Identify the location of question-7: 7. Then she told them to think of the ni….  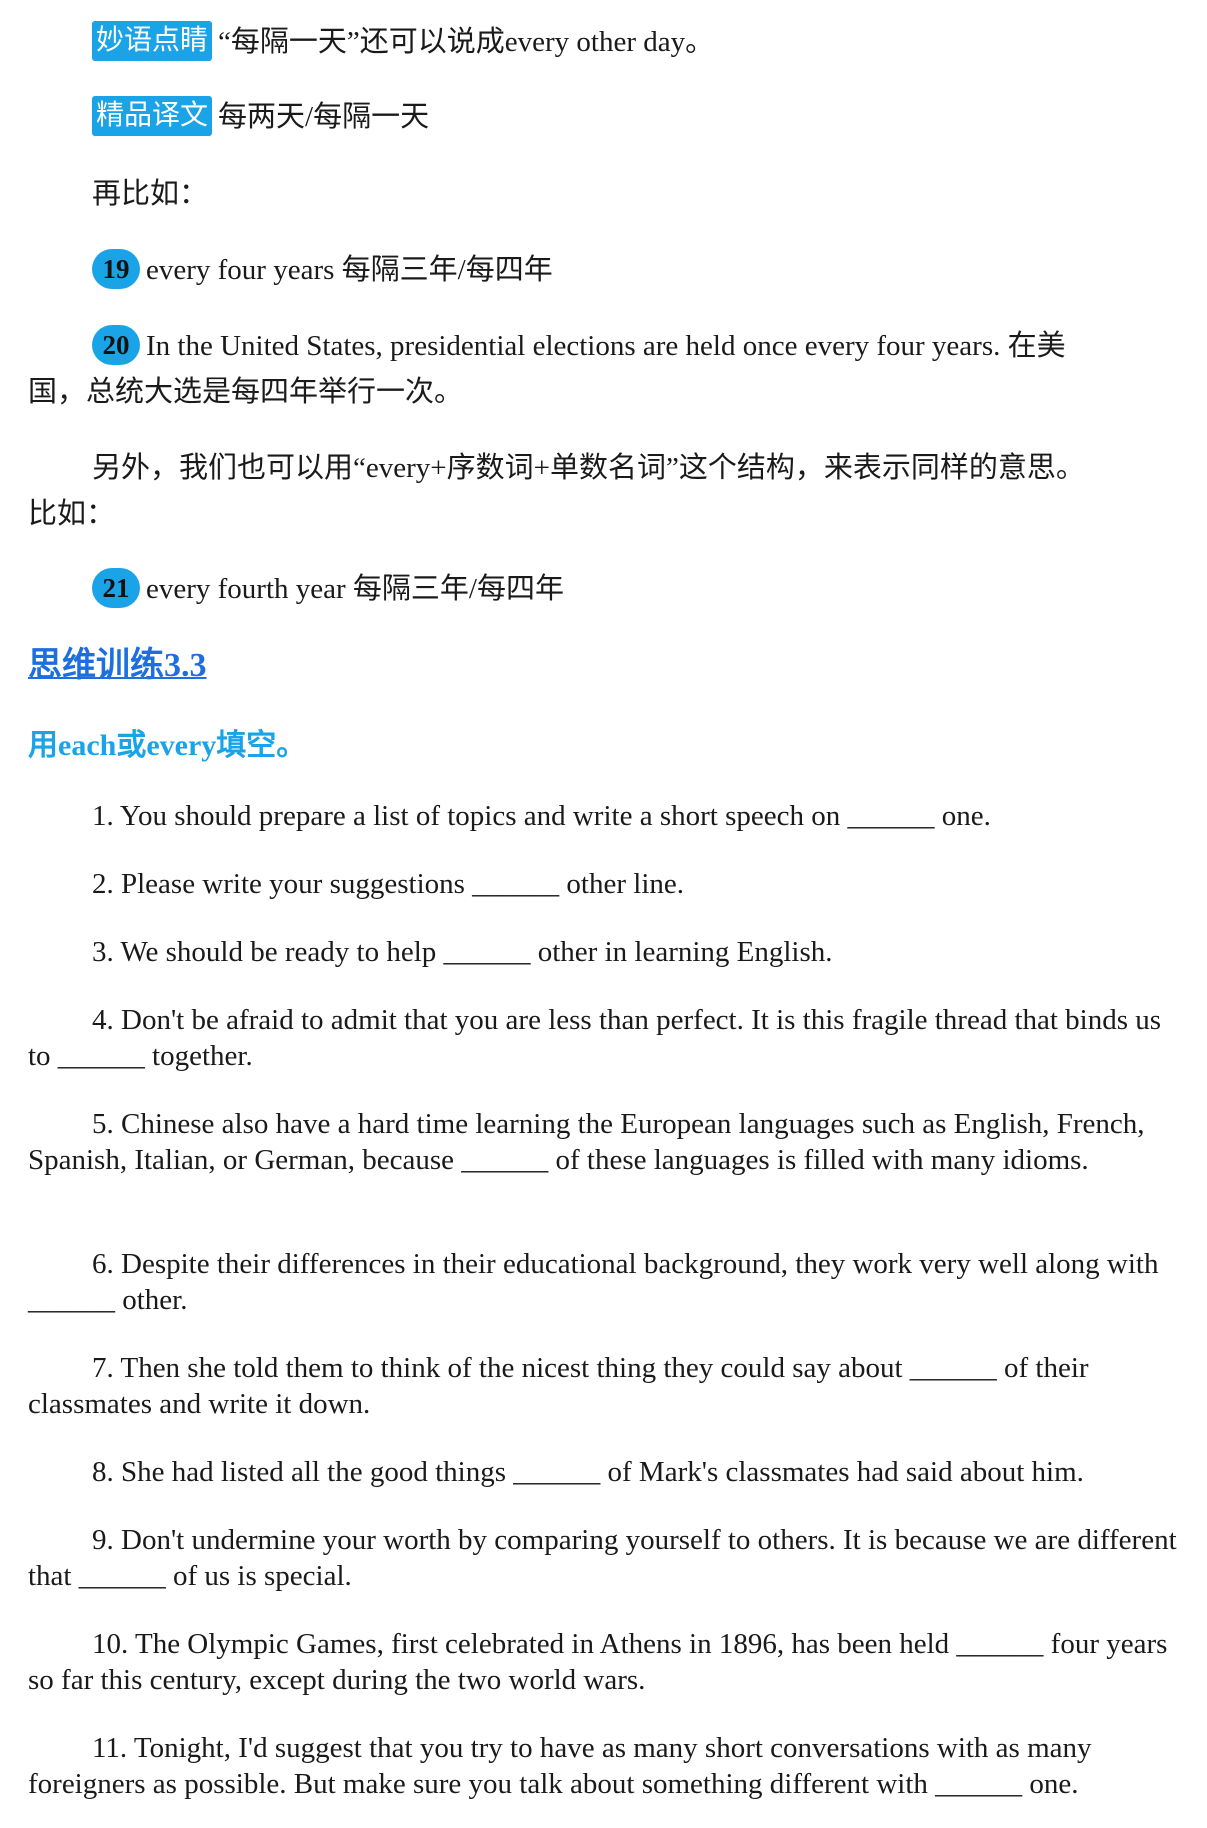
(558, 1386).